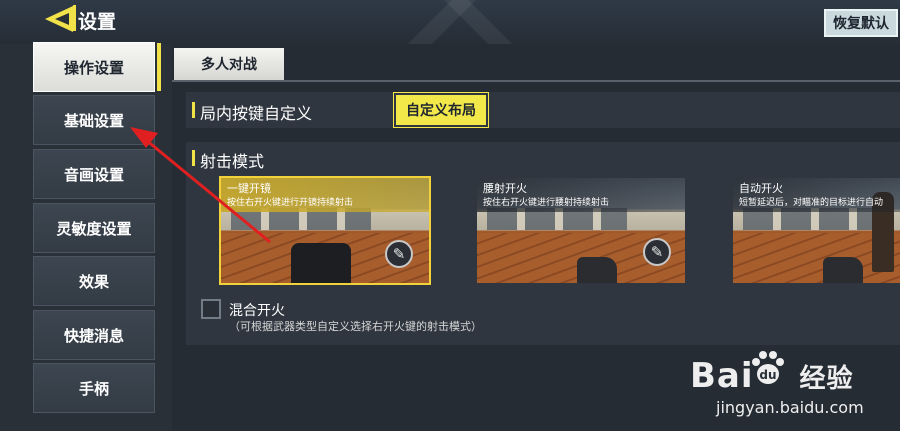 The width and height of the screenshot is (900, 431). Describe the element at coordinates (722, 376) in the screenshot. I see `watermark-logo-text: Bai` at that location.